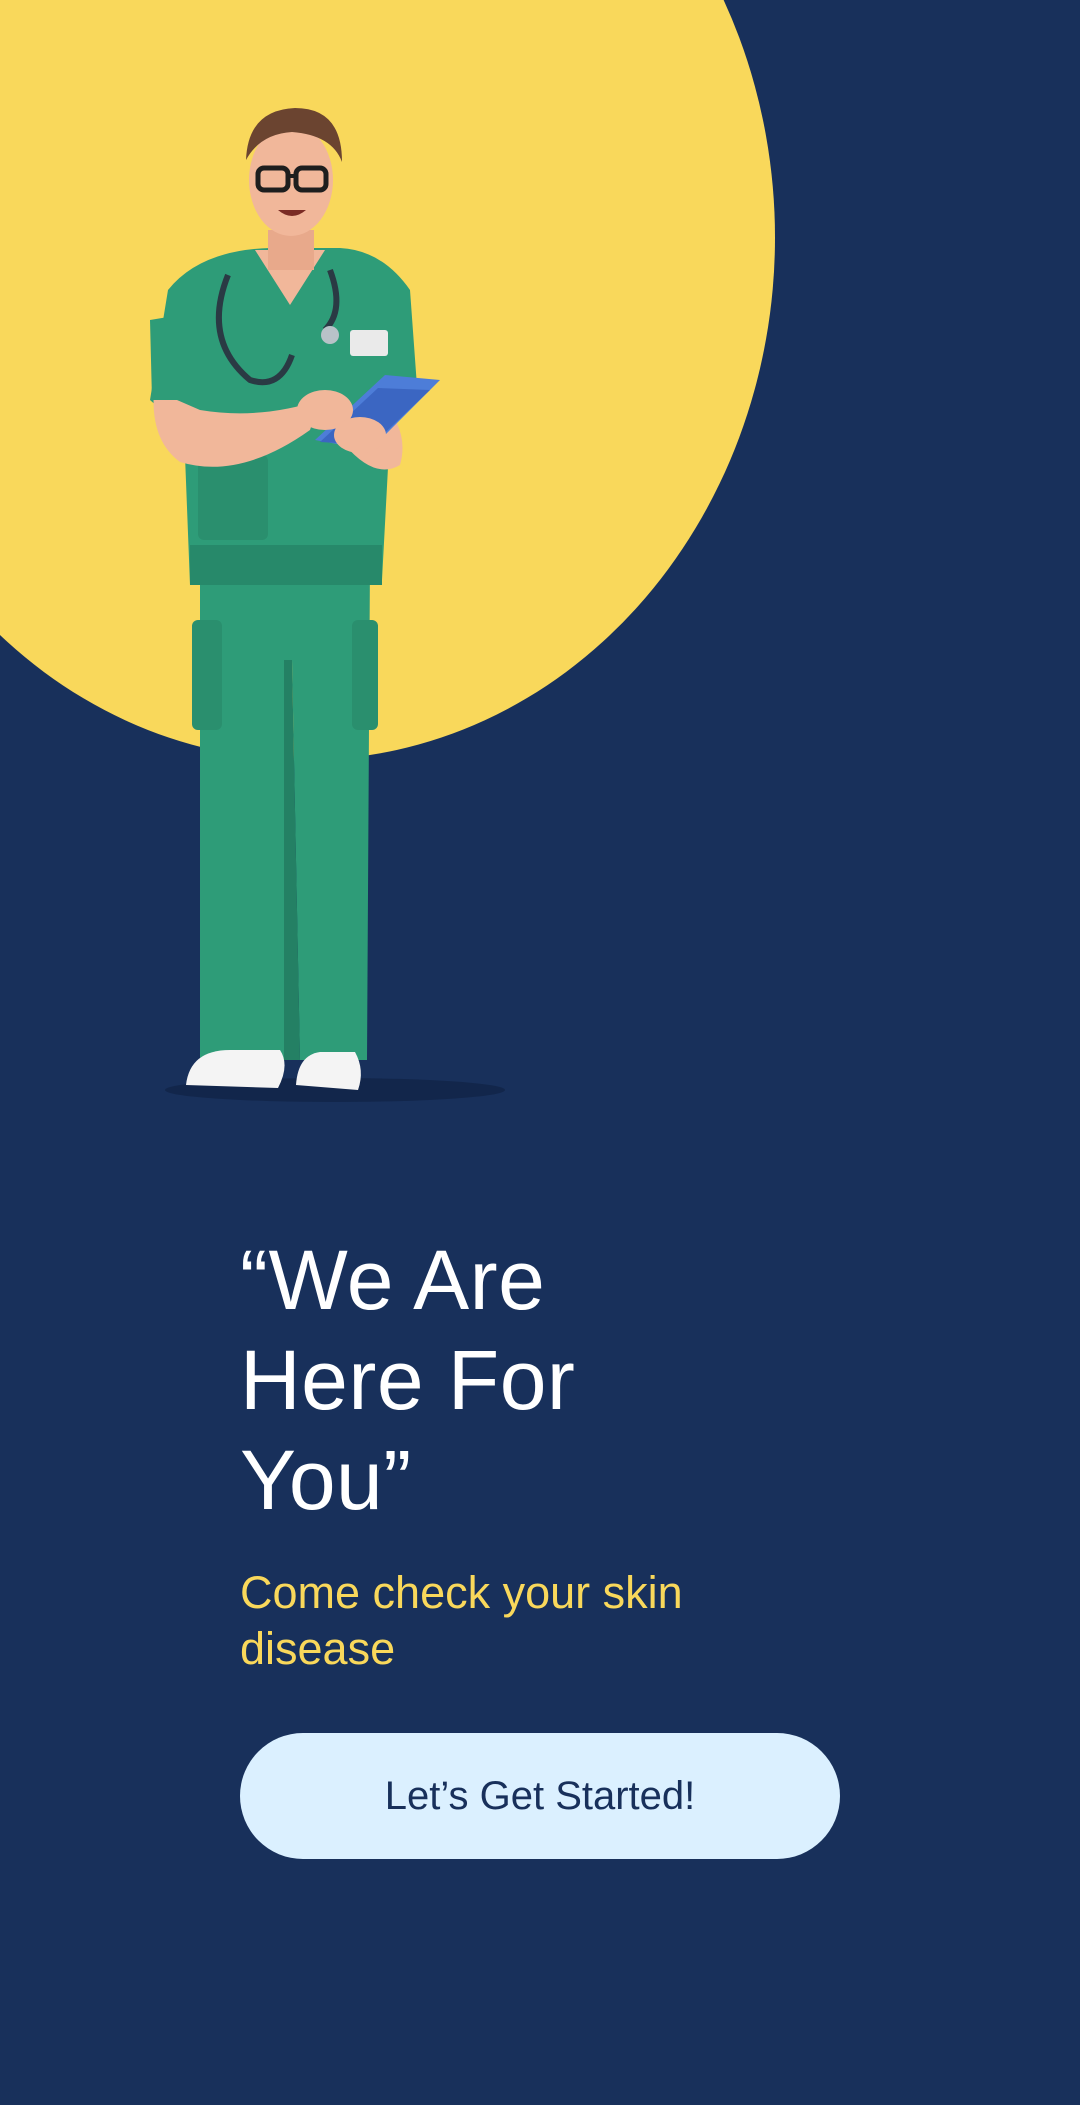  Describe the element at coordinates (408, 1380) in the screenshot. I see `headline-line-2: Here For` at that location.